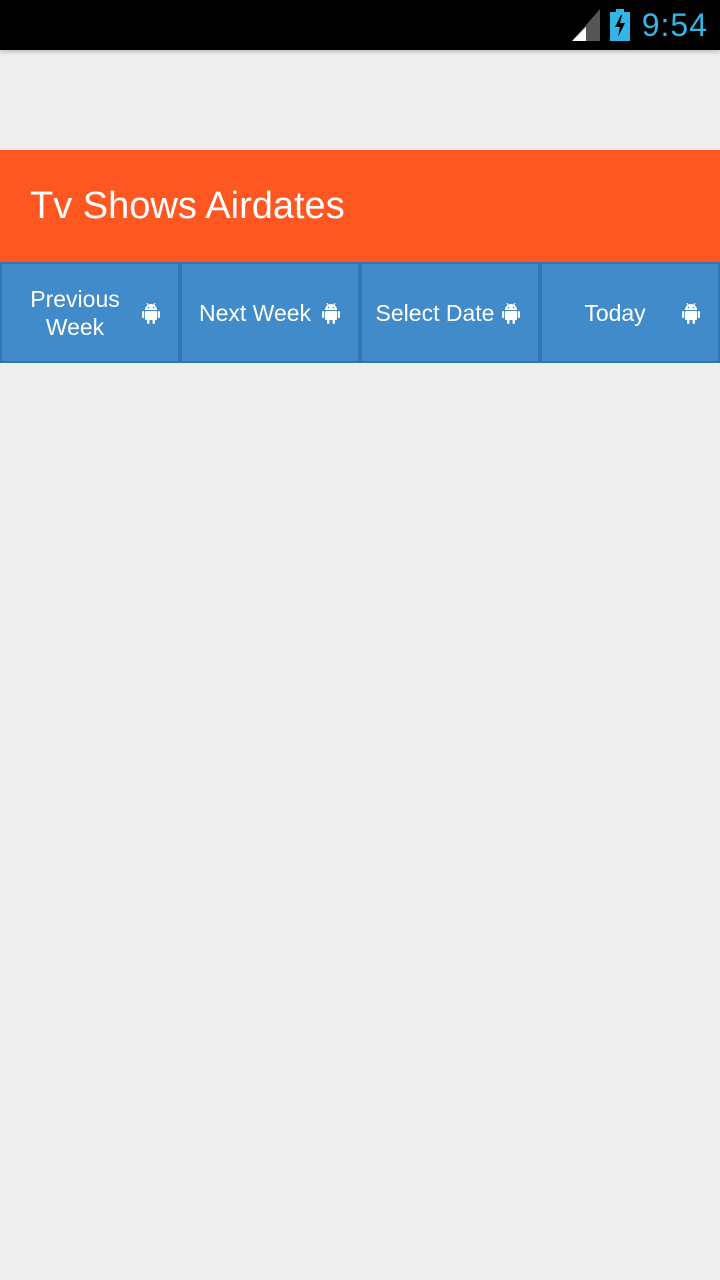 The width and height of the screenshot is (720, 1280). Describe the element at coordinates (187, 205) in the screenshot. I see `page-title: Tv Shows Airdates` at that location.